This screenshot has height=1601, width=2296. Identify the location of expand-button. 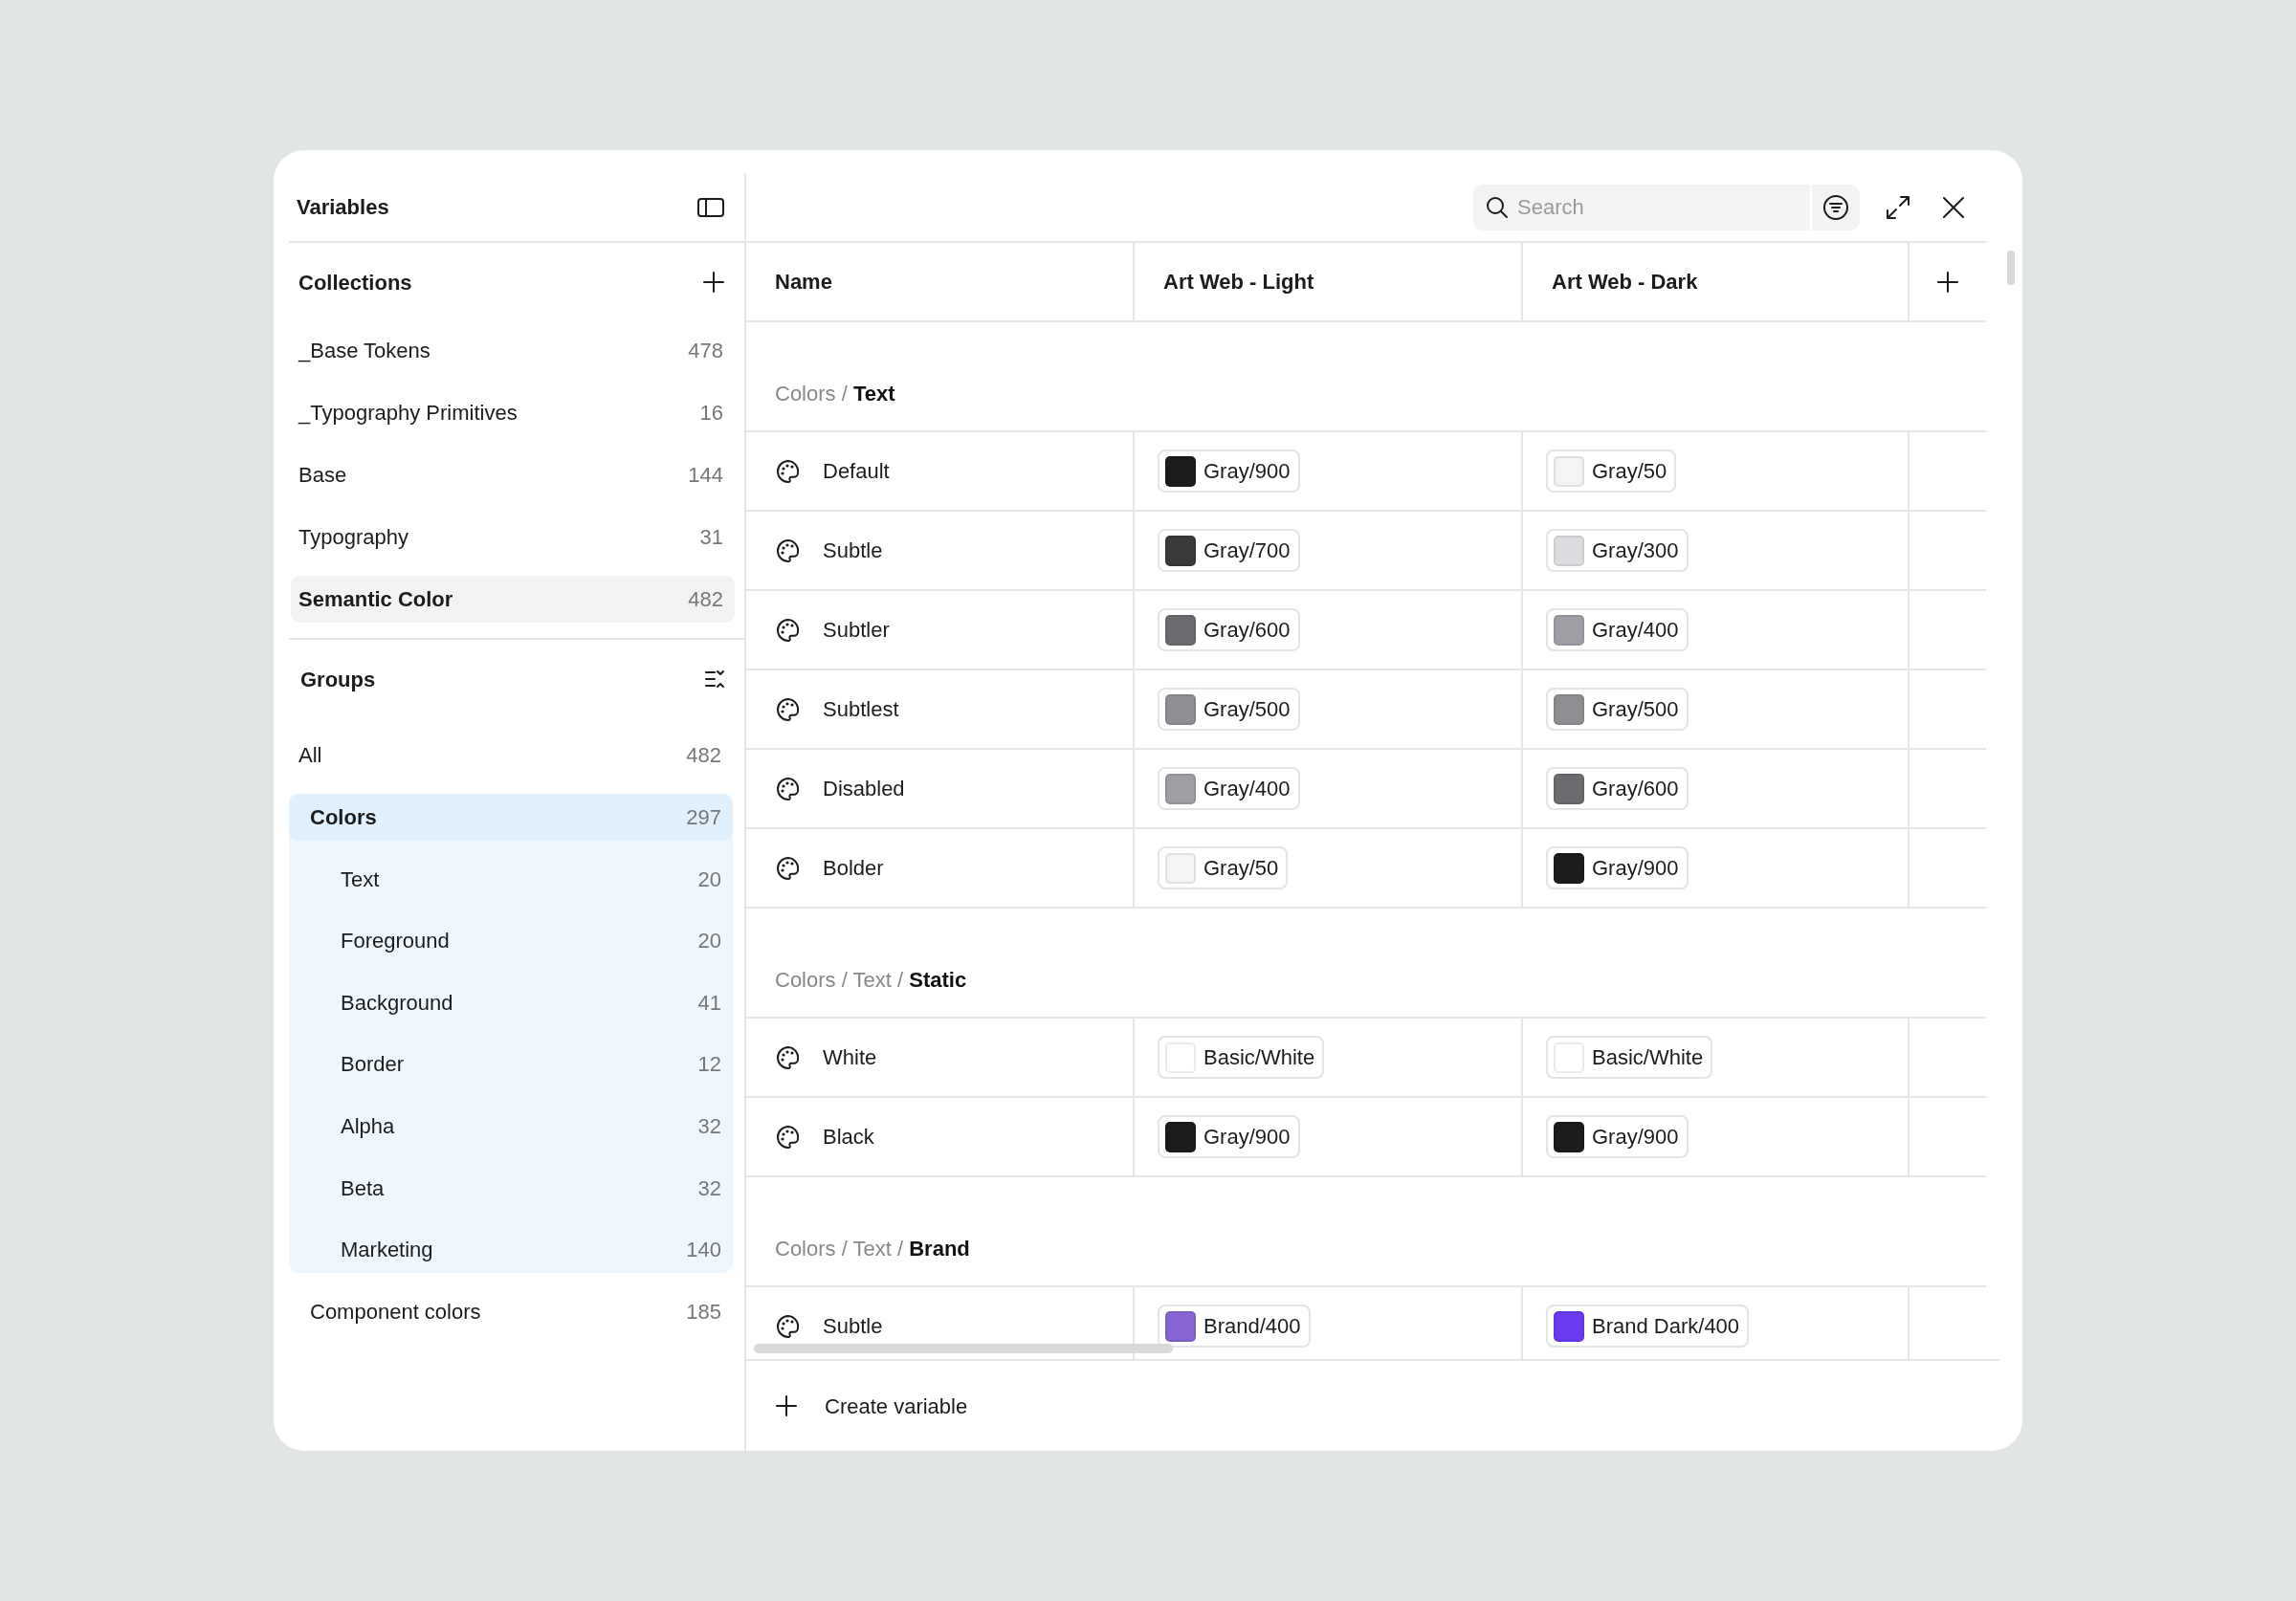
(1898, 207).